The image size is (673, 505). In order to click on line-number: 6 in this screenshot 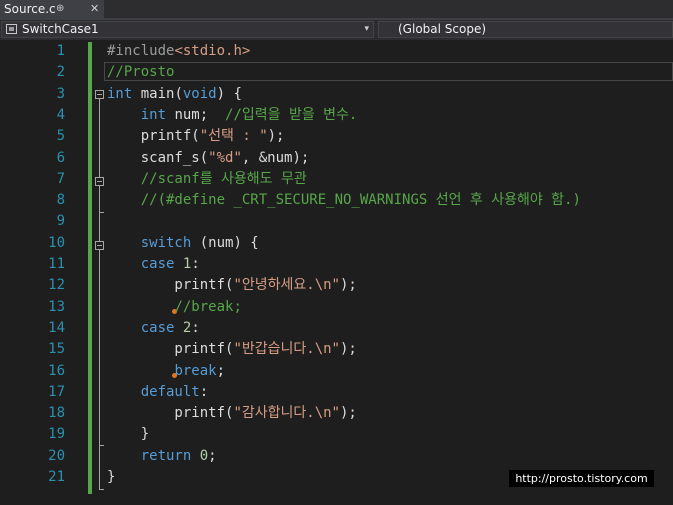, I will do `click(60, 157)`.